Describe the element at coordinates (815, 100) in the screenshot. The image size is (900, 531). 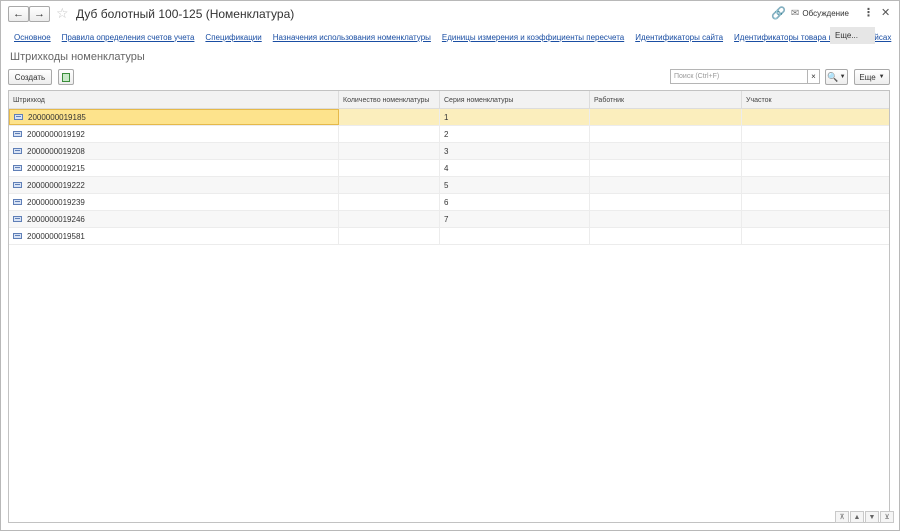
I see `column-header-area: Участок` at that location.